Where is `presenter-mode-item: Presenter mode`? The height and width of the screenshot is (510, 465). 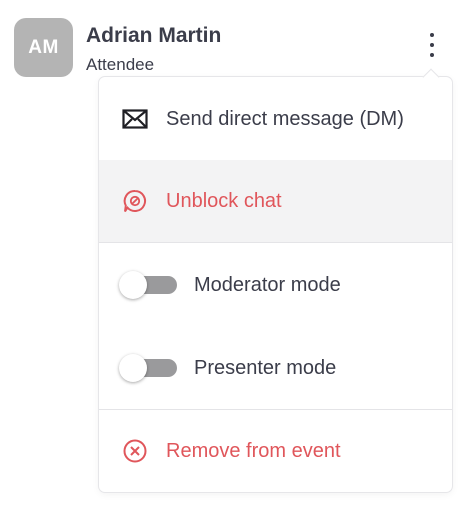 presenter-mode-item: Presenter mode is located at coordinates (275, 368).